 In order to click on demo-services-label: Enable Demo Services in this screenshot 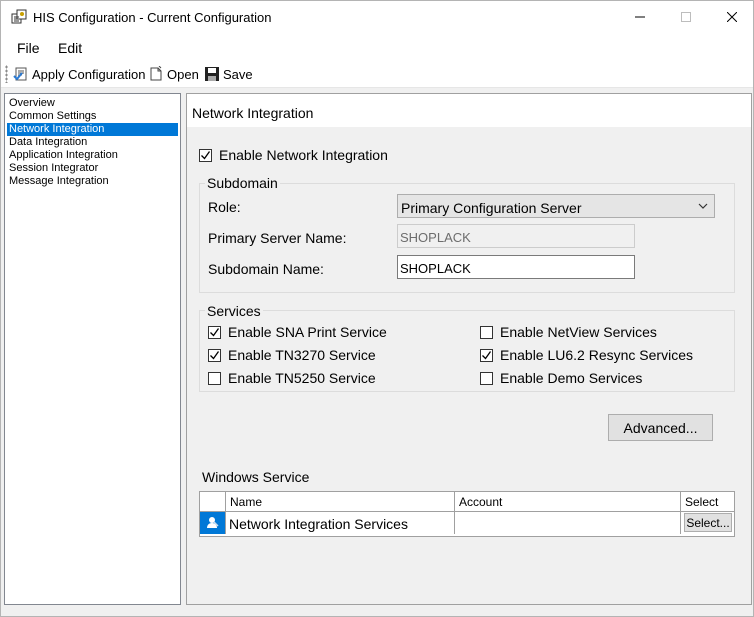, I will do `click(571, 378)`.